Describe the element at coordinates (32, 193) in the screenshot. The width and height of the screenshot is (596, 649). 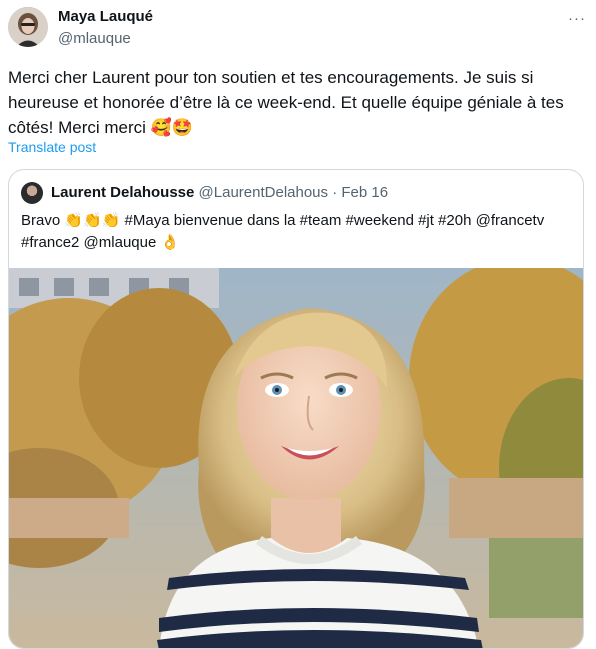
I see `quoted-author-avatar` at that location.